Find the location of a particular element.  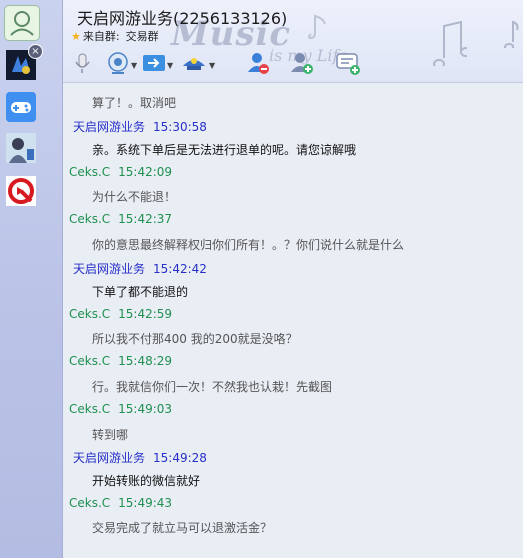

message-header: 天启网游业务 15:49:28 is located at coordinates (140, 457).